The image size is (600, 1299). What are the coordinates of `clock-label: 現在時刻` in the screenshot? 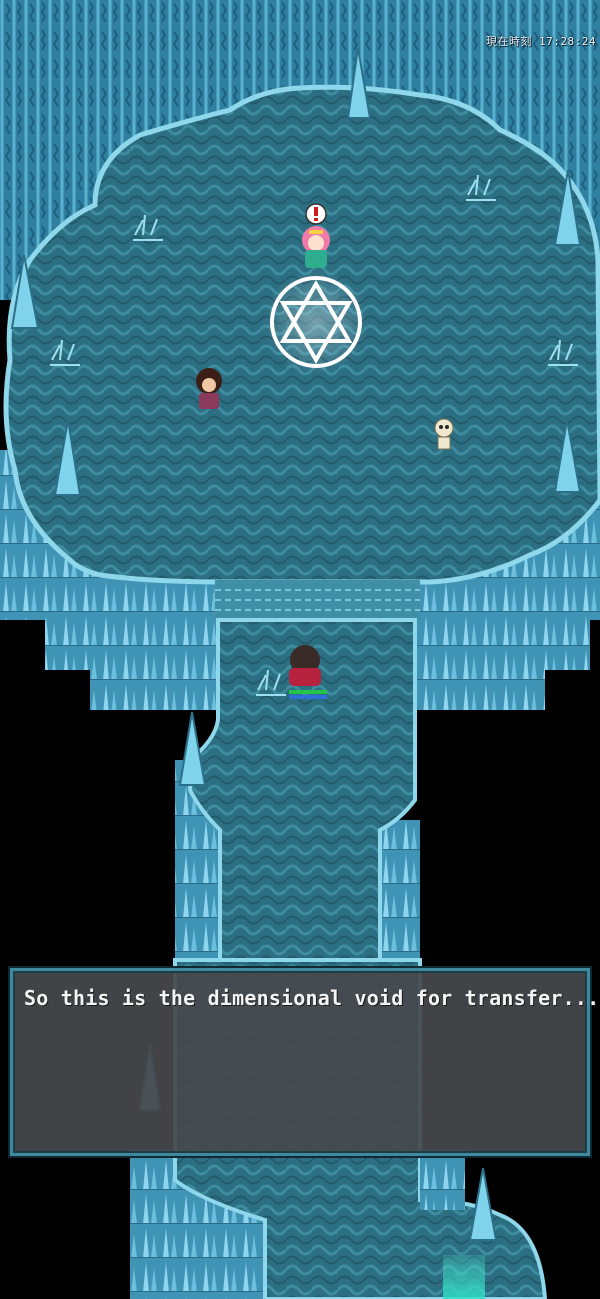 It's located at (508, 41).